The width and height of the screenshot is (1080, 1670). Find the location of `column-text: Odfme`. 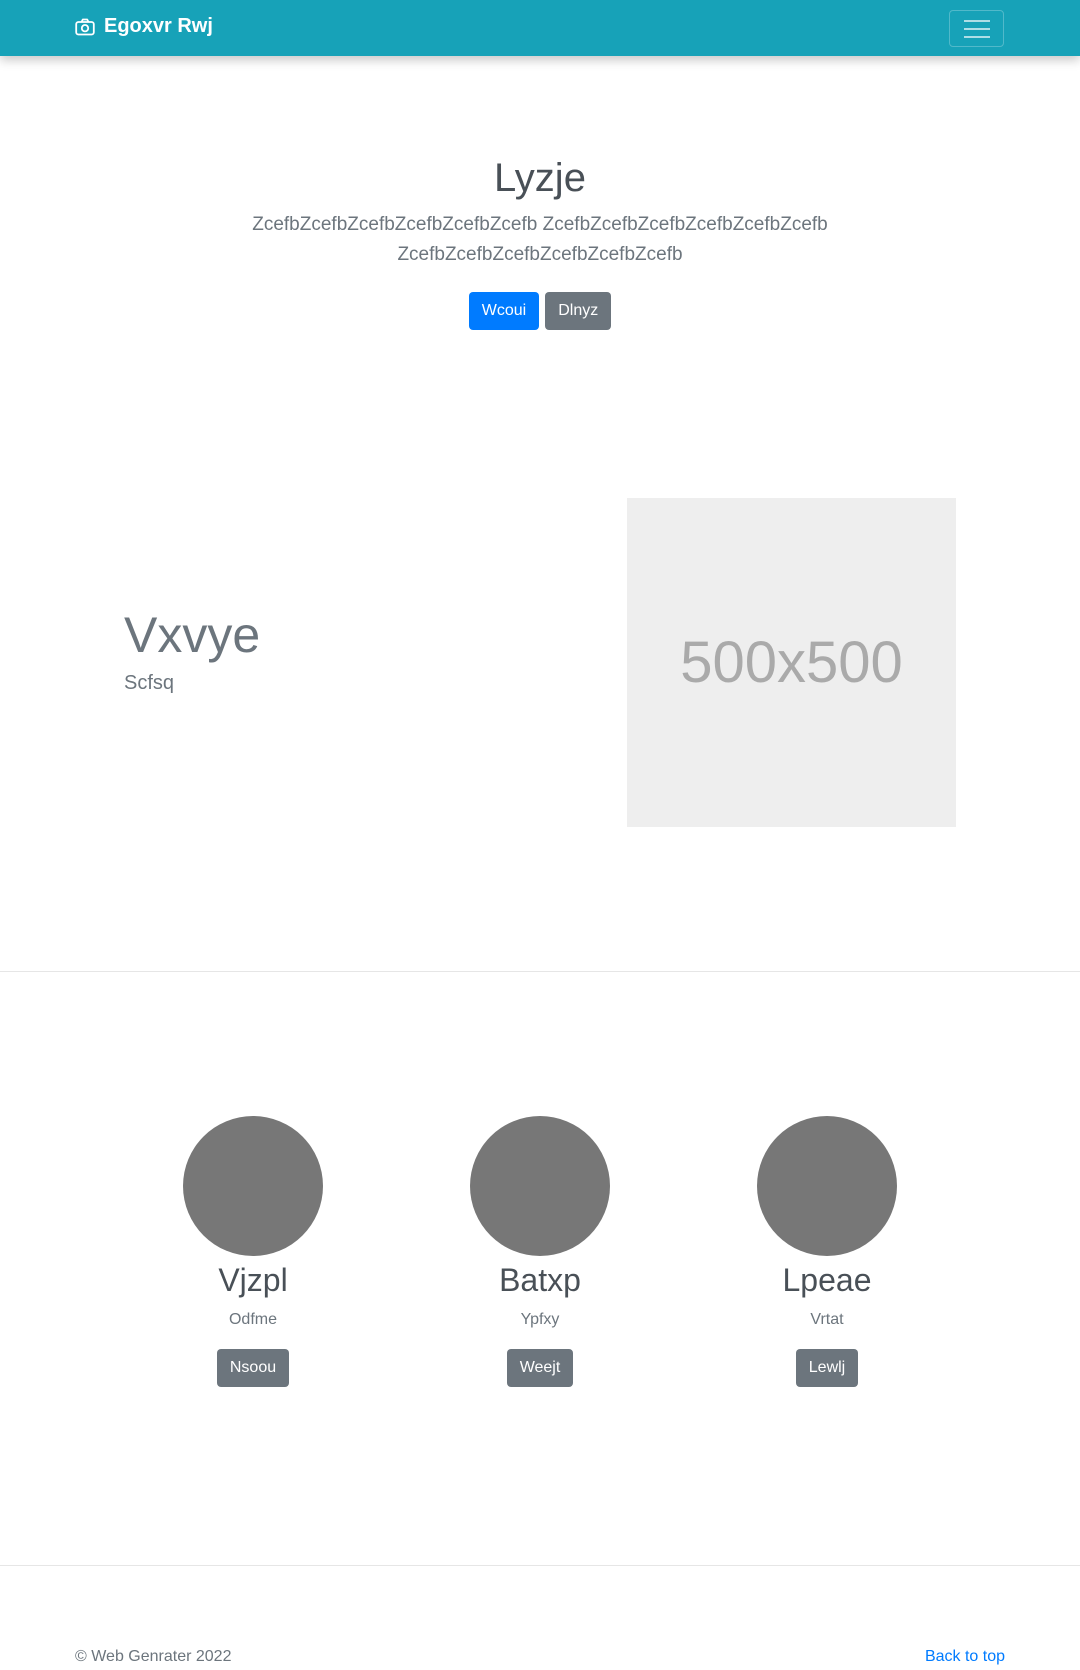

column-text: Odfme is located at coordinates (252, 1319).